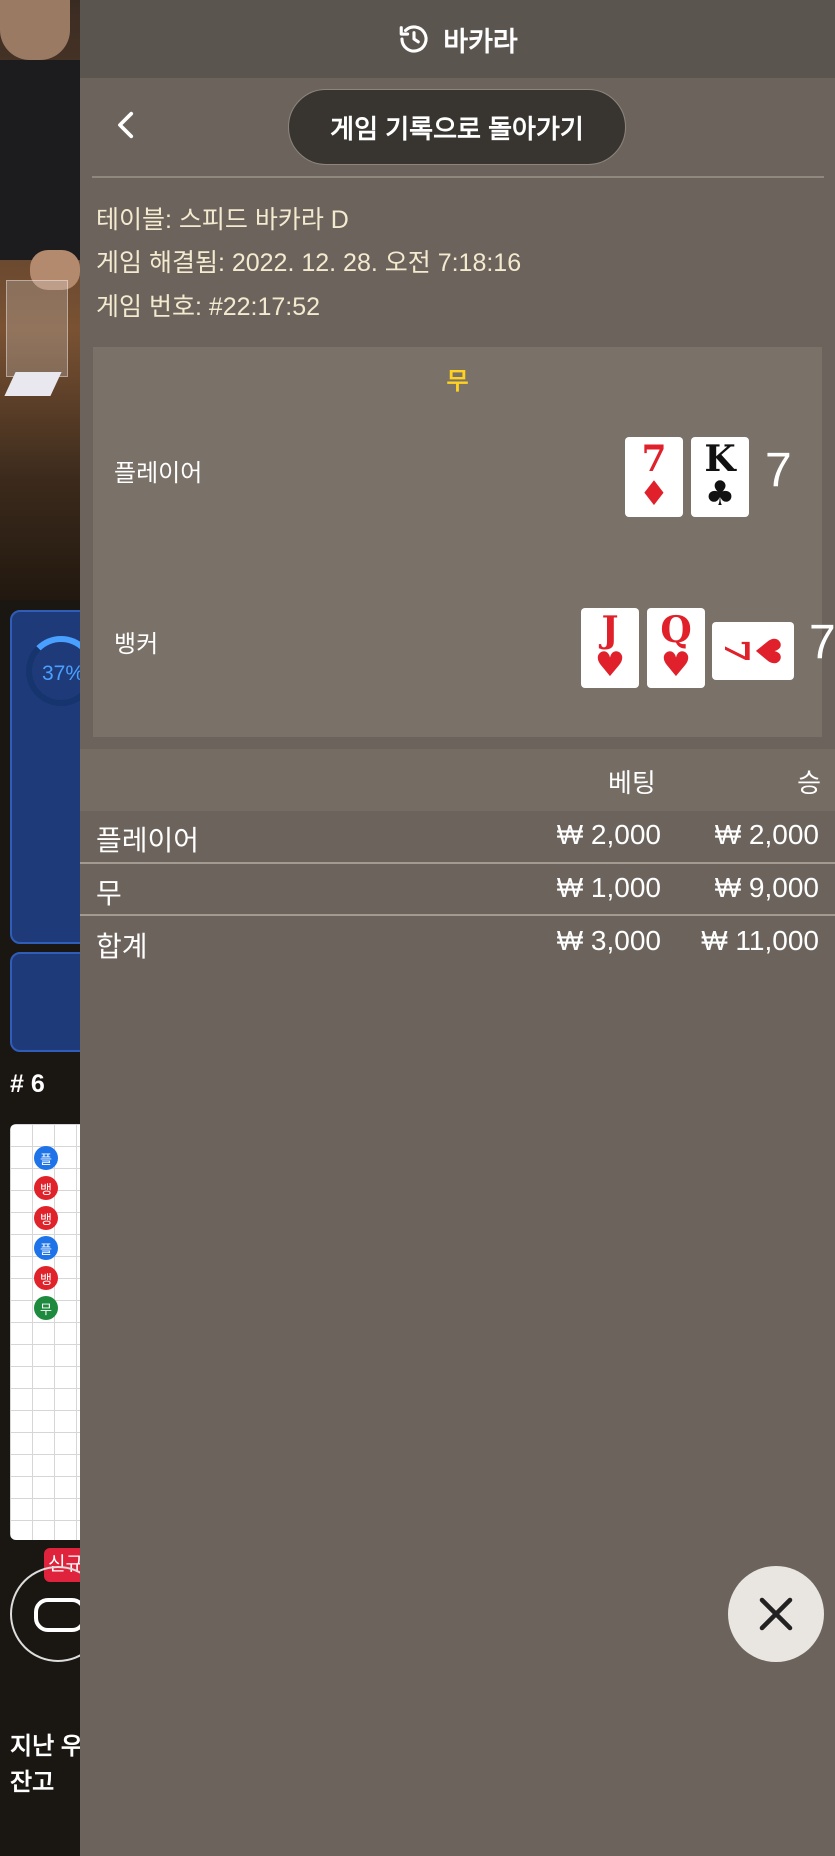 Image resolution: width=835 pixels, height=1856 pixels. What do you see at coordinates (32, 1782) in the screenshot?
I see `balance-label: 잔고` at bounding box center [32, 1782].